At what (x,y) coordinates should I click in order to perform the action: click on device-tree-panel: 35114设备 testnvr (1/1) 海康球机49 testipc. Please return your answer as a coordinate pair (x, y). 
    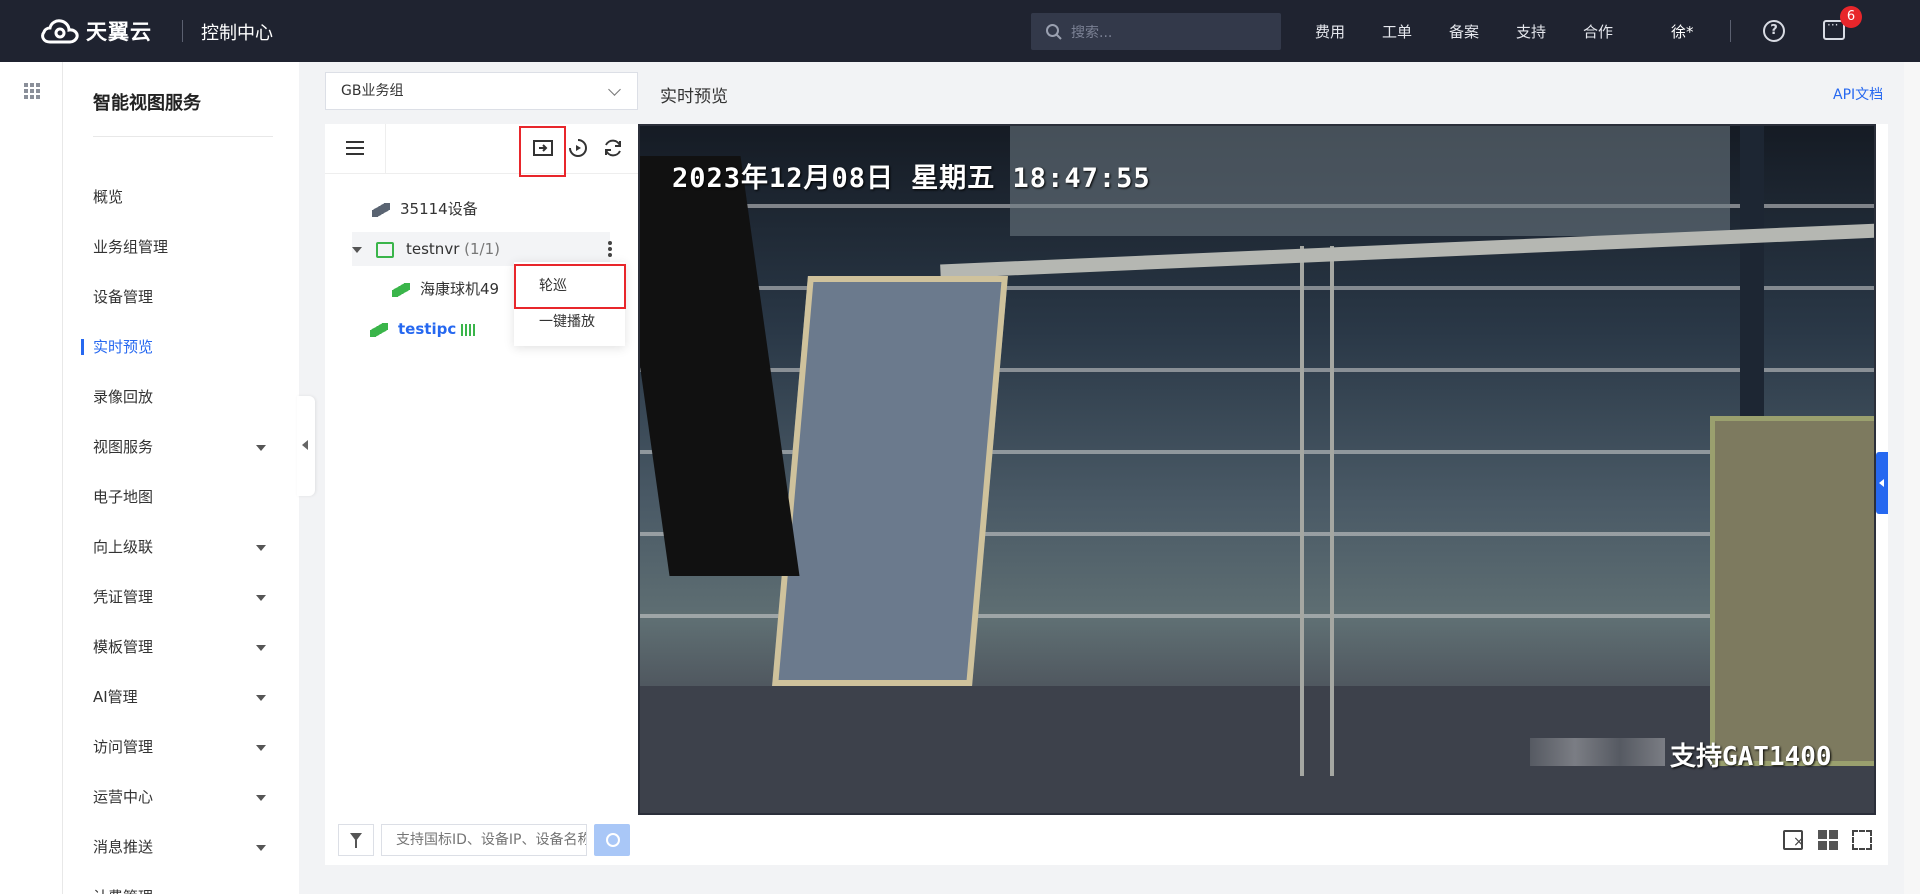
    Looking at the image, I should click on (481, 494).